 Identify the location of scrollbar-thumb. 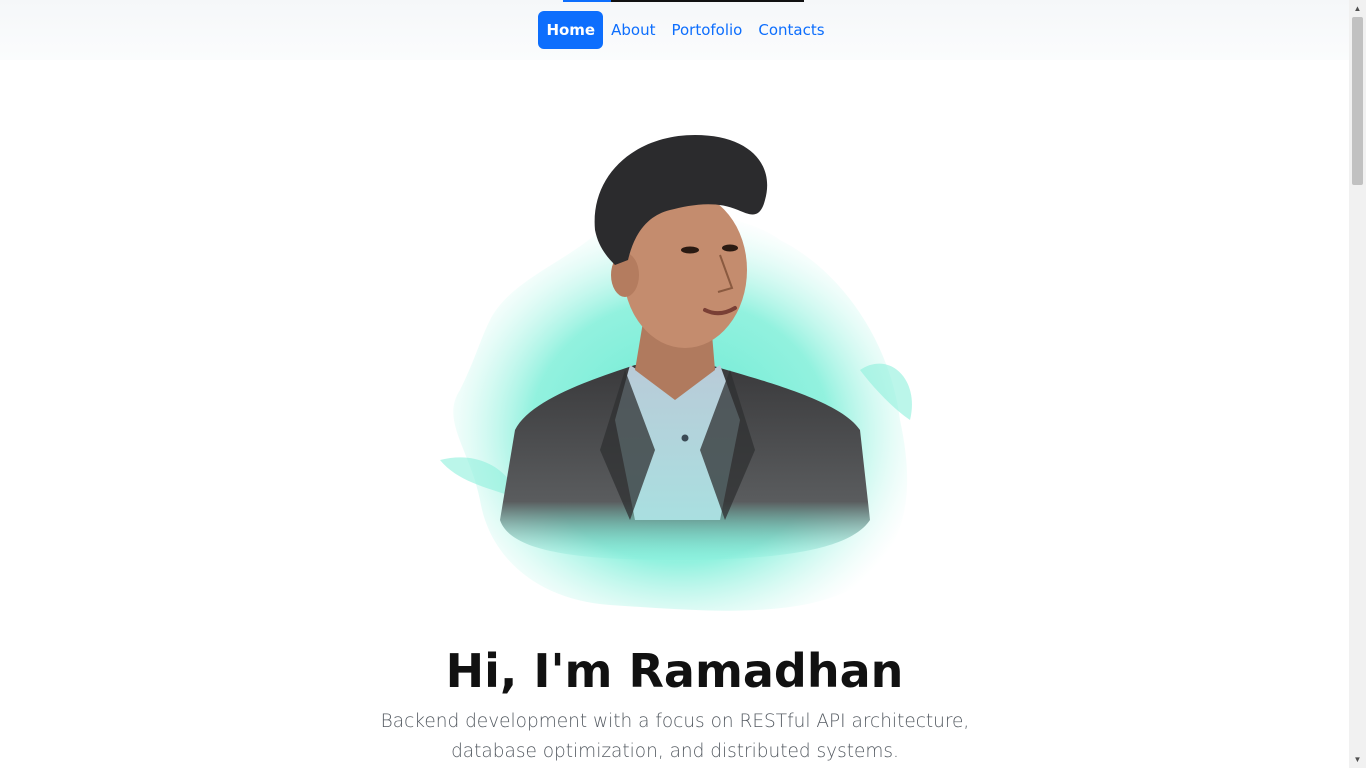
(1357, 101).